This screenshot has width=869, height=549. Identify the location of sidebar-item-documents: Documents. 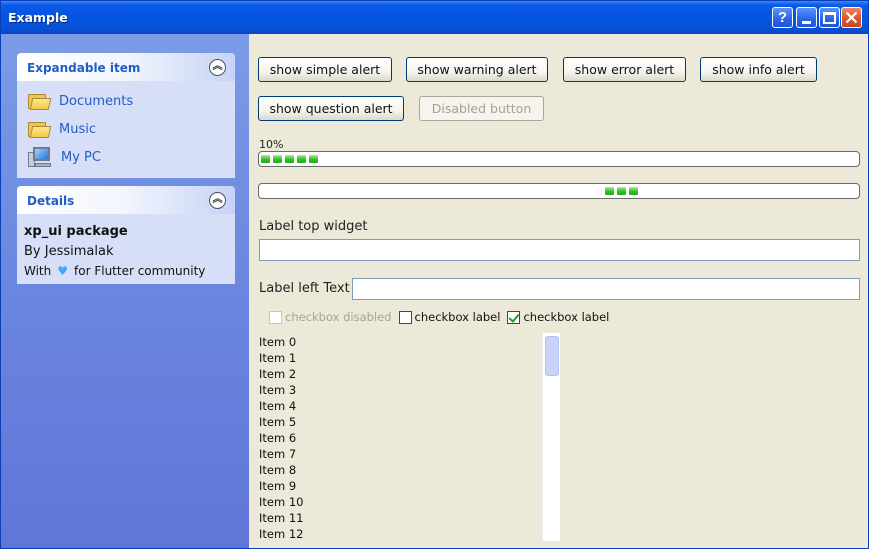
(80, 101).